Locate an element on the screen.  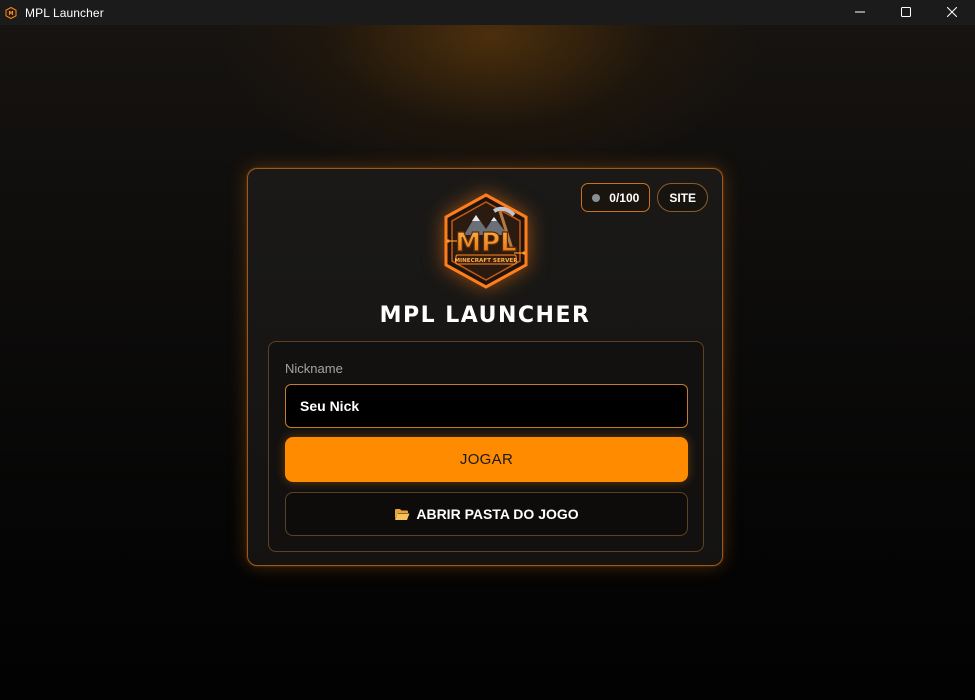
launcher-title: MPL LAUNCHER is located at coordinates (485, 315).